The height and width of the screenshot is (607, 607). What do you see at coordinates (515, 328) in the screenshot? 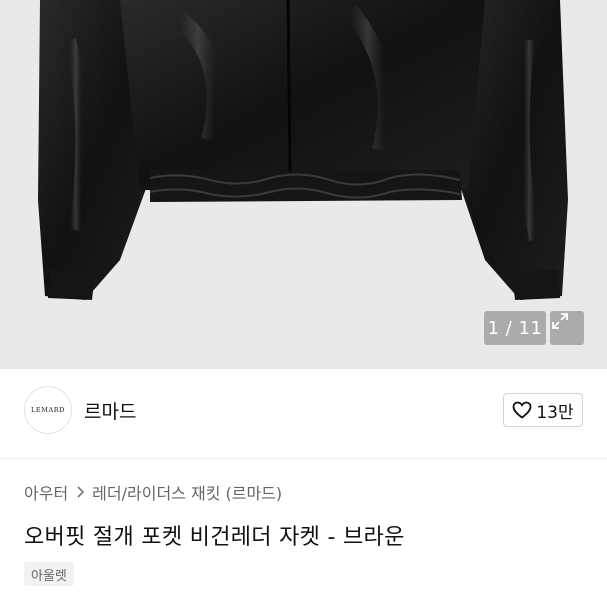
I see `image-counter: 1 / 11` at bounding box center [515, 328].